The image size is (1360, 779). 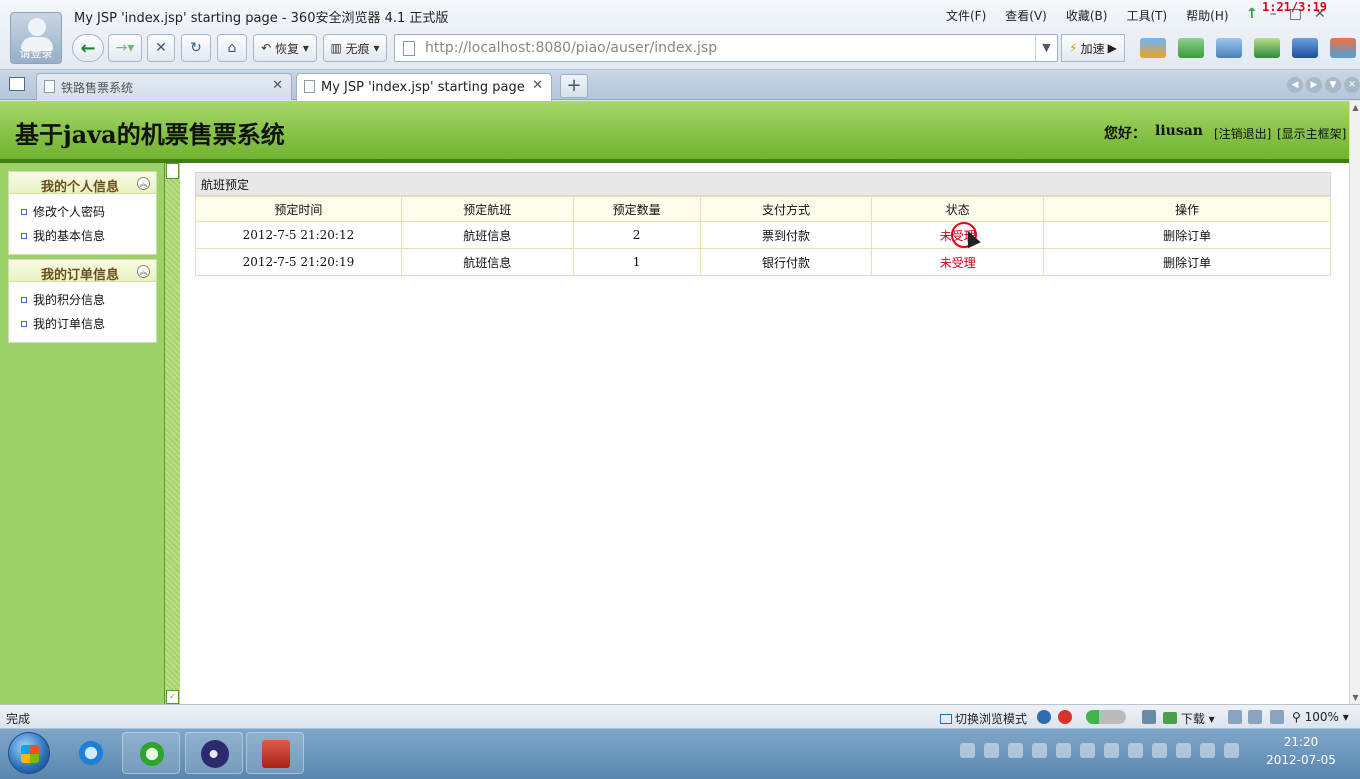 I want to click on tab-index-jsp: My JSP 'index.jsp' starting page ✕, so click(x=424, y=87).